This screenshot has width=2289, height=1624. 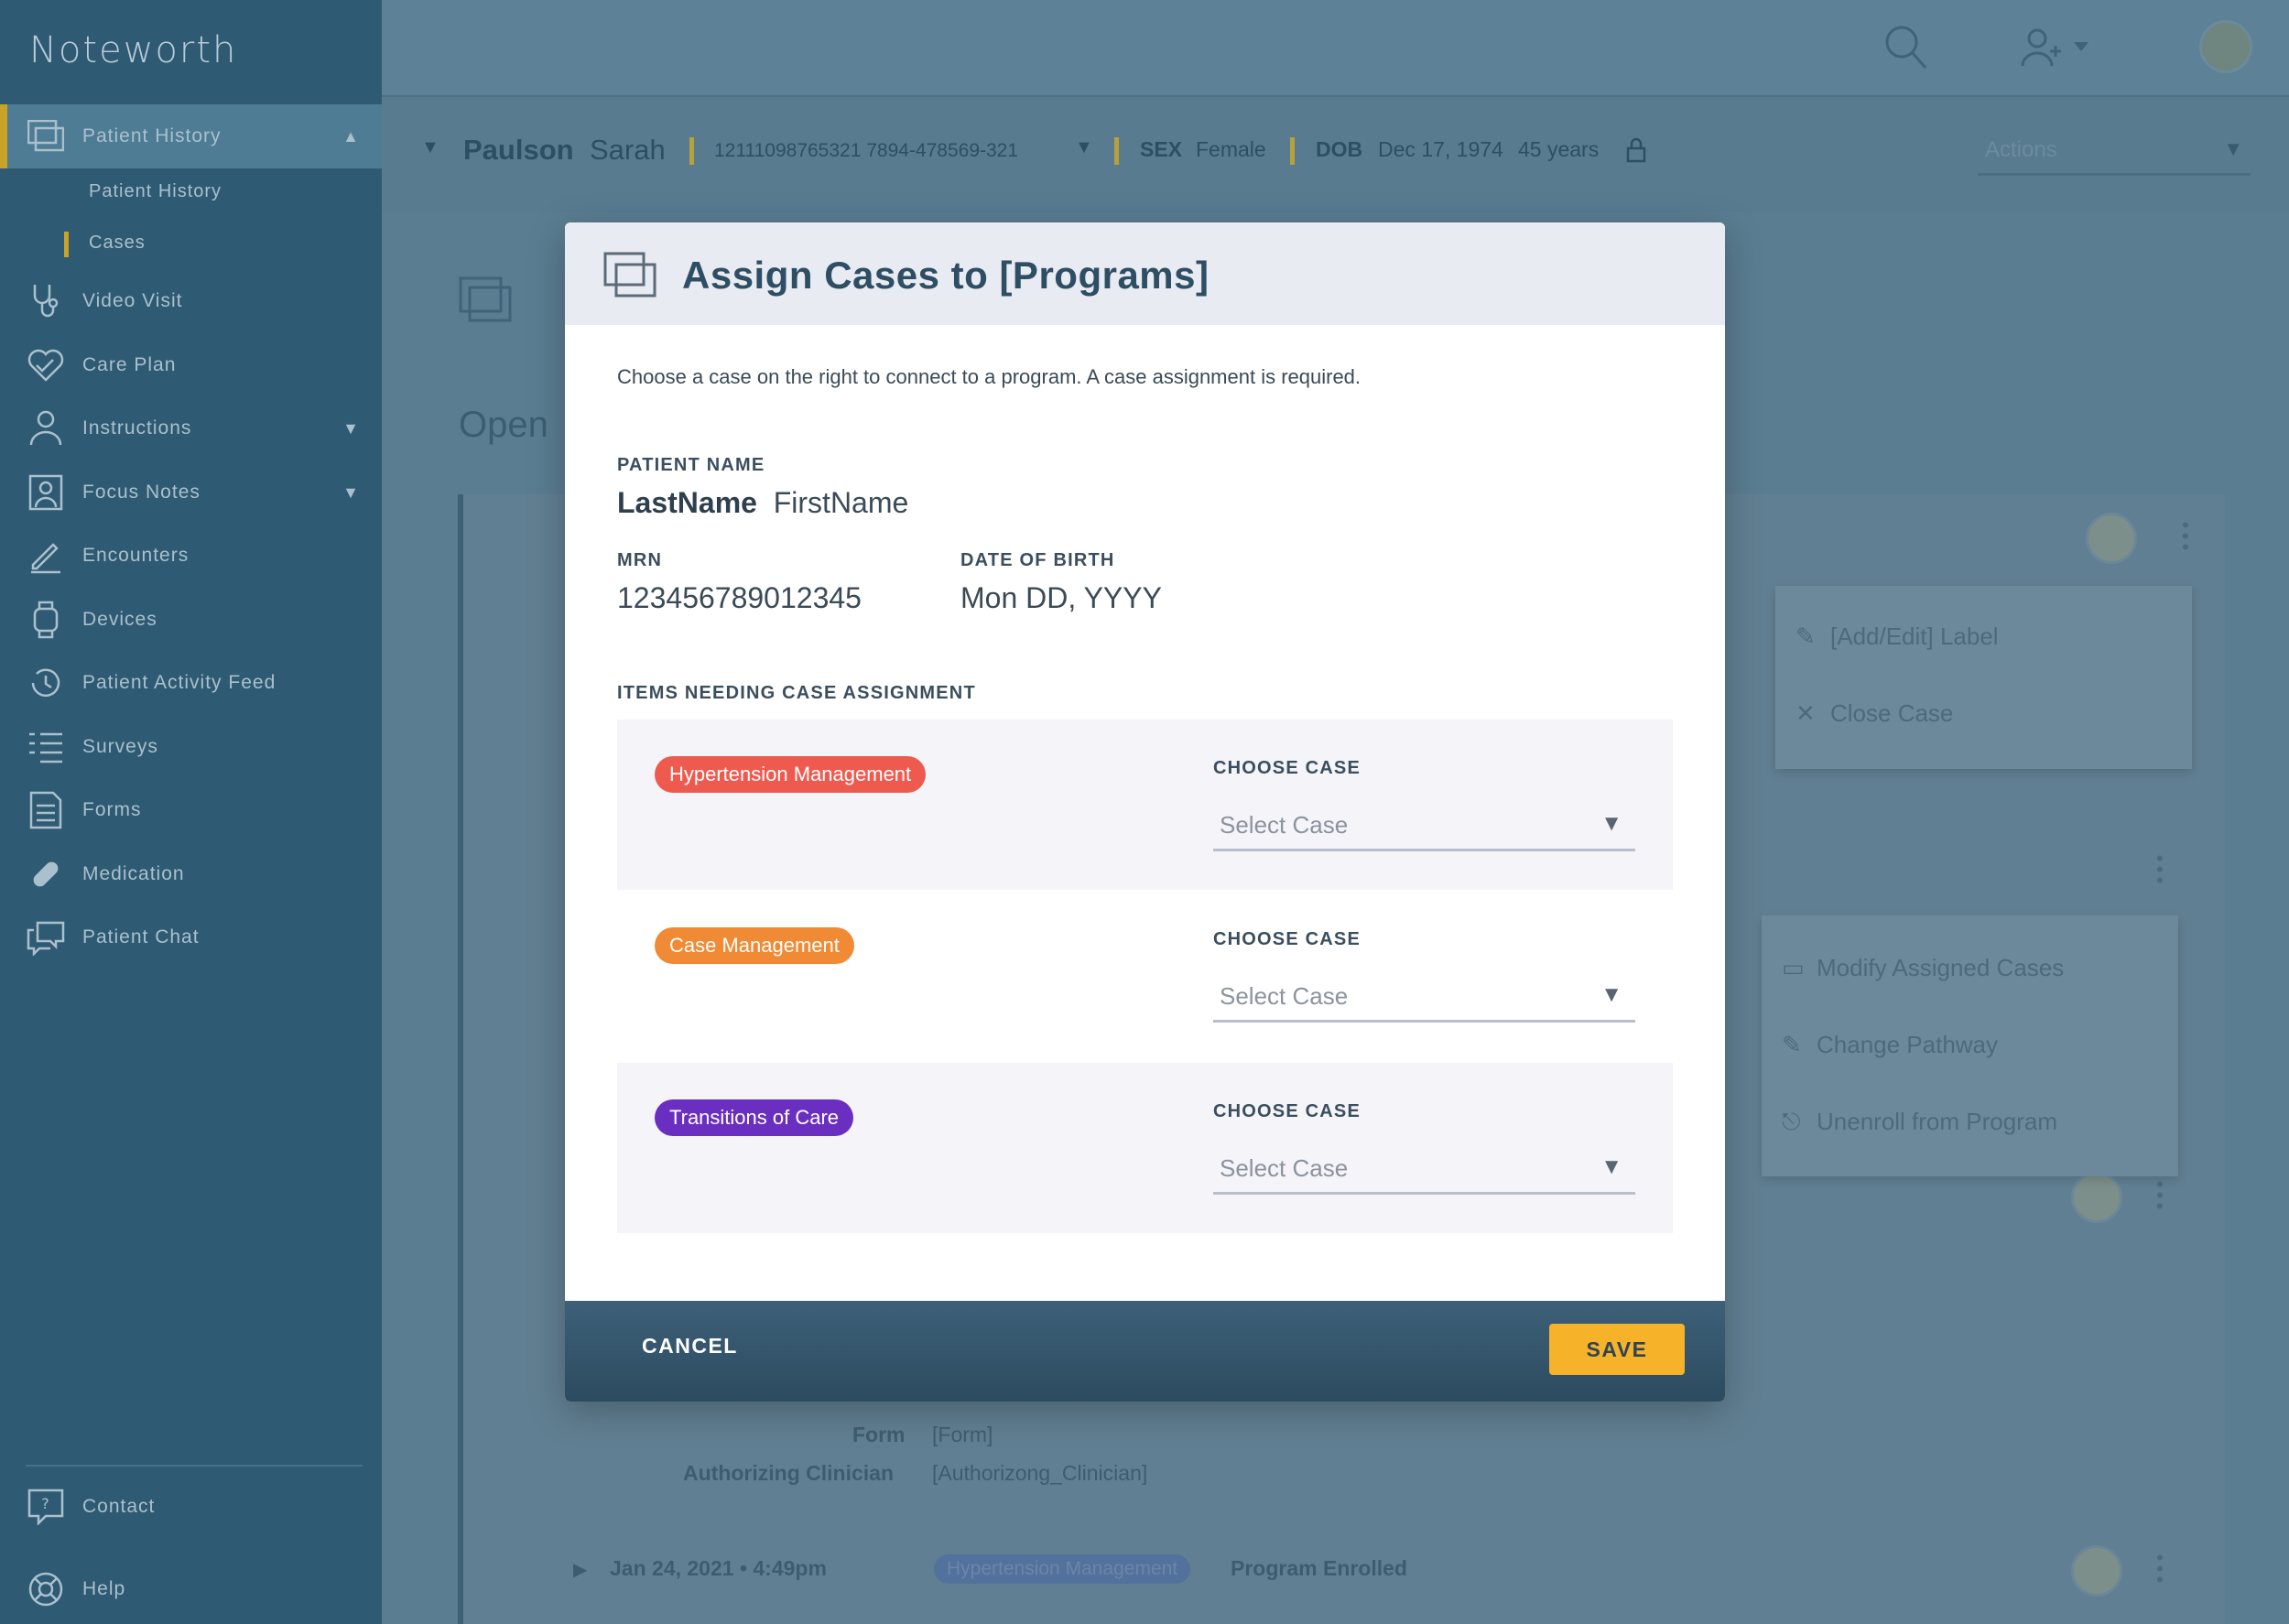 I want to click on chevron-up-icon: ▲, so click(x=351, y=136).